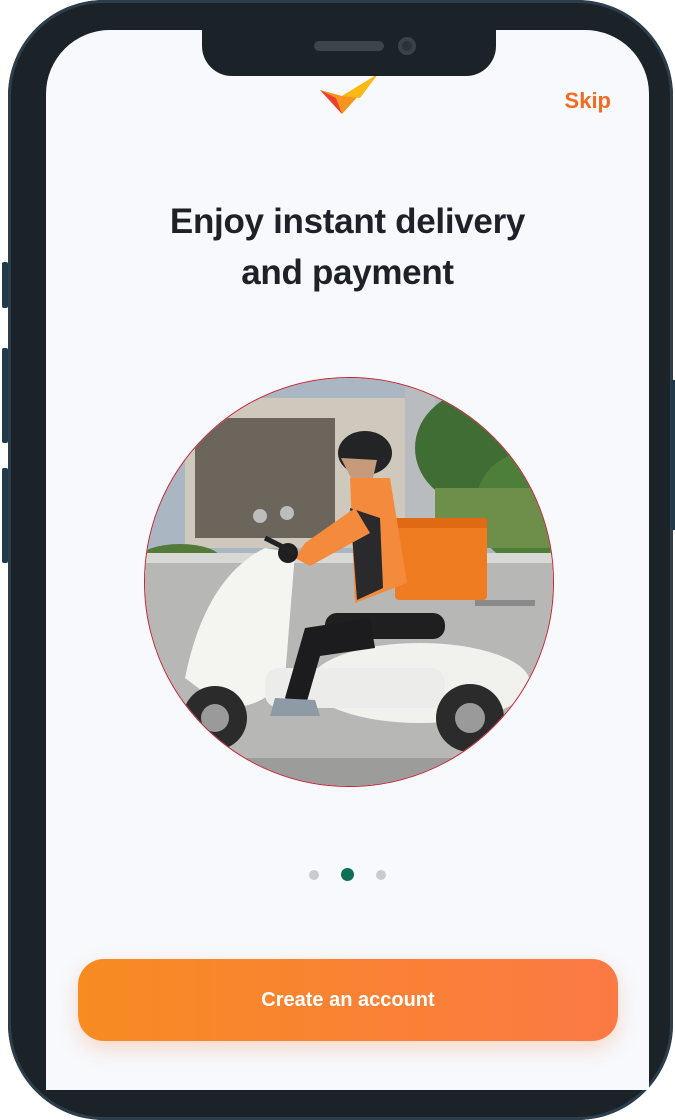 This screenshot has height=1120, width=675. Describe the element at coordinates (407, 46) in the screenshot. I see `front-camera-icon` at that location.